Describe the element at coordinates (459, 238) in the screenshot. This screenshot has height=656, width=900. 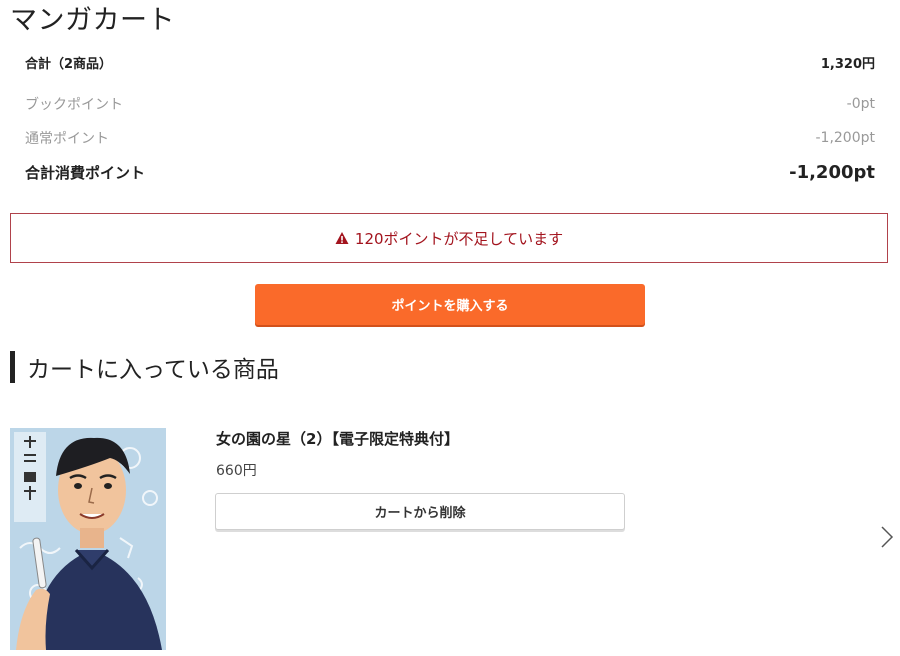
I see `alert-message: 120ポイントが不足しています` at that location.